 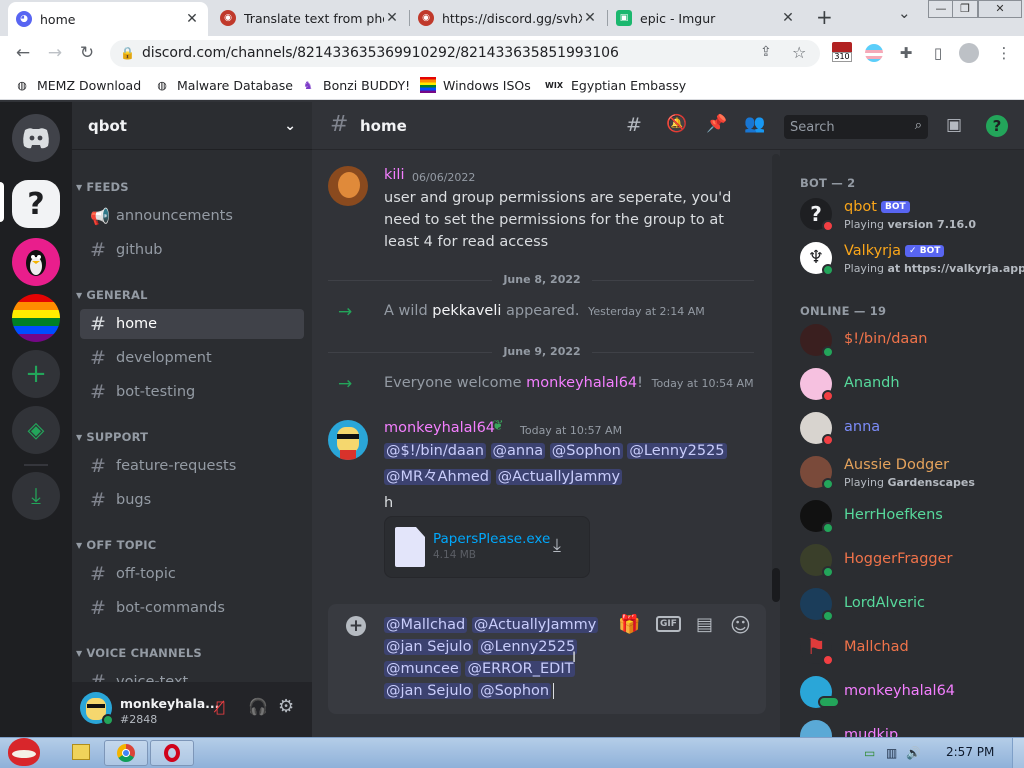 I want to click on member-herrhoefkens: HerrHoefkens, so click(x=910, y=516).